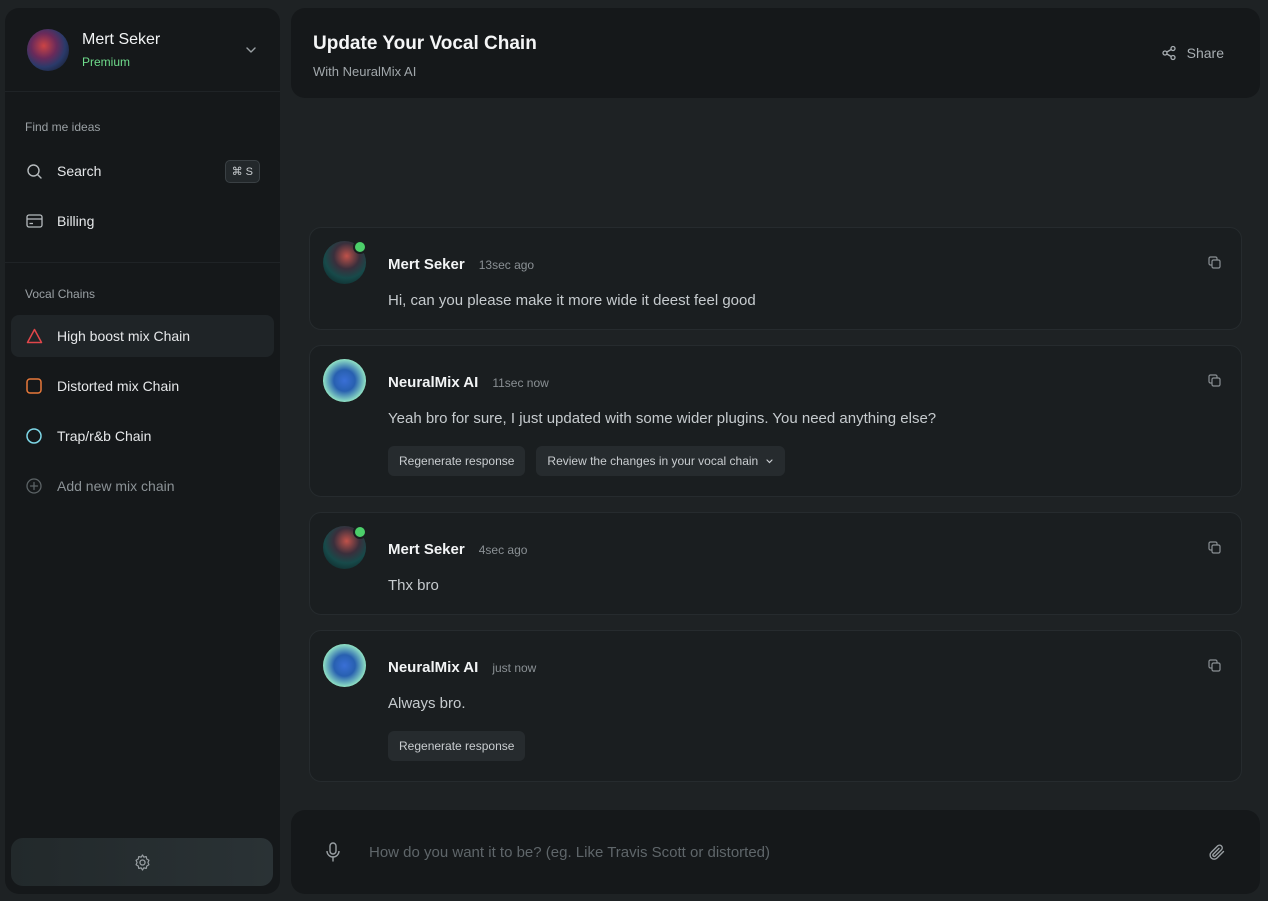 Image resolution: width=1268 pixels, height=901 pixels. Describe the element at coordinates (34, 386) in the screenshot. I see `square-icon` at that location.